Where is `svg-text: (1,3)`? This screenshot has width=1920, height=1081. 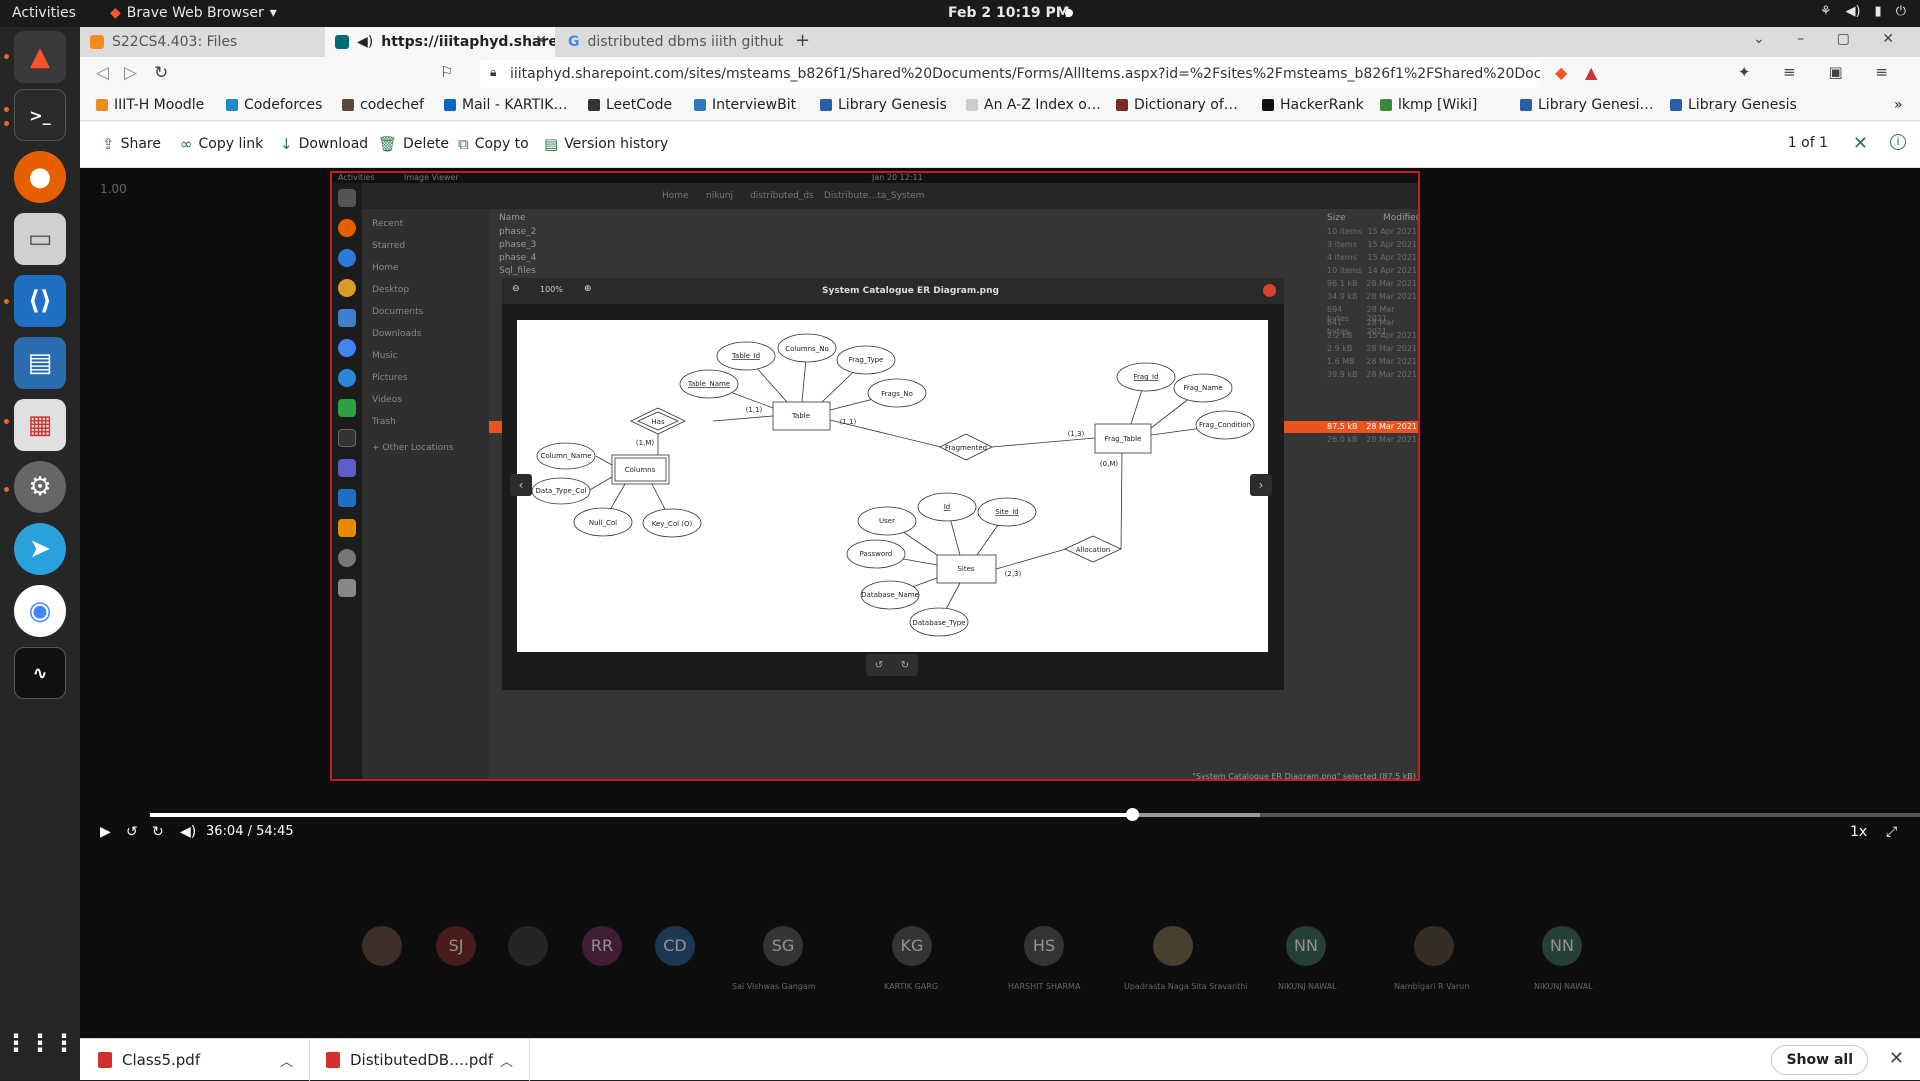 svg-text: (1,3) is located at coordinates (1076, 434).